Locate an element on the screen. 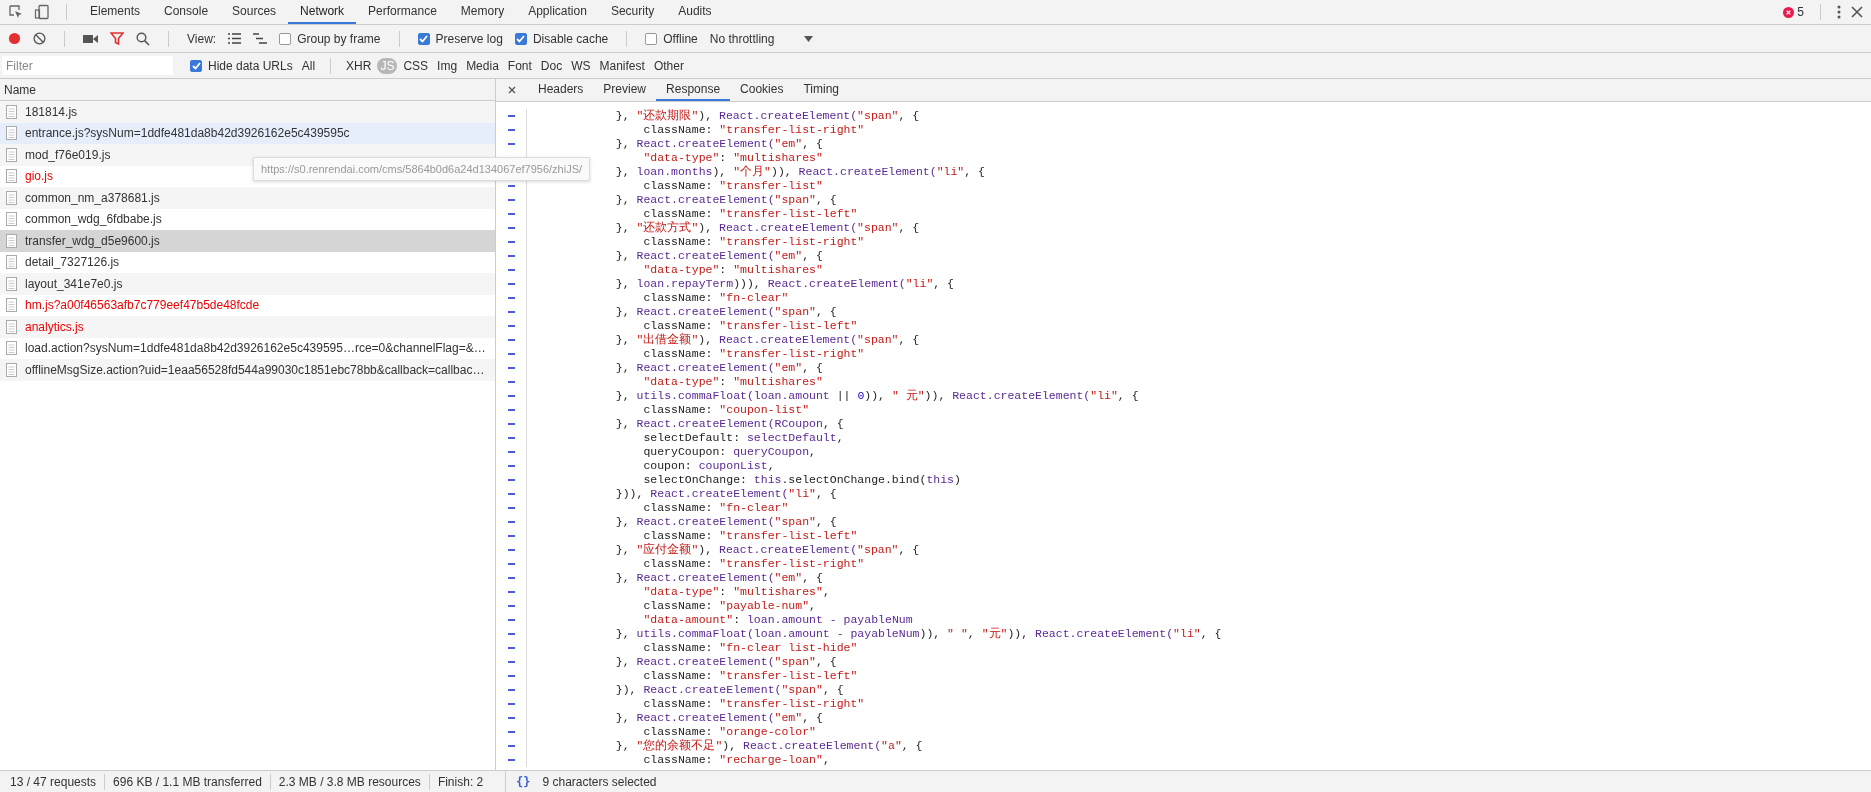 The height and width of the screenshot is (792, 1871). code-line: })), React.createElement("li", { is located at coordinates (725, 494).